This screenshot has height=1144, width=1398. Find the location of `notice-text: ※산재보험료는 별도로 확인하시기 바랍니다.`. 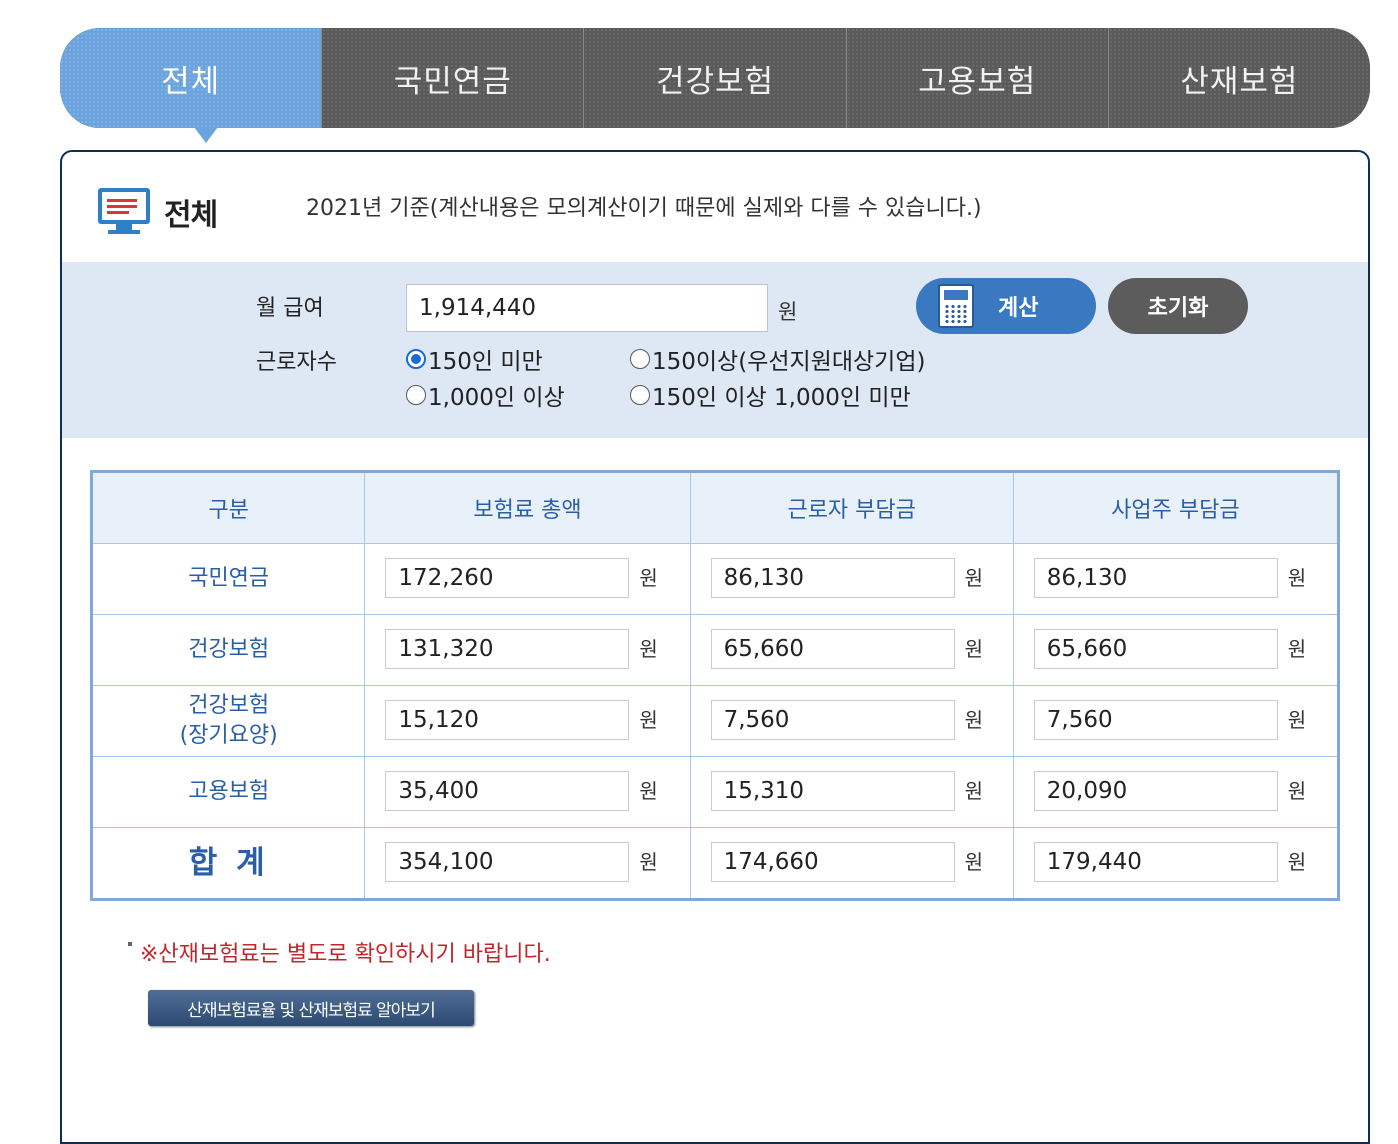

notice-text: ※산재보험료는 별도로 확인하시기 바랍니다. is located at coordinates (345, 954).